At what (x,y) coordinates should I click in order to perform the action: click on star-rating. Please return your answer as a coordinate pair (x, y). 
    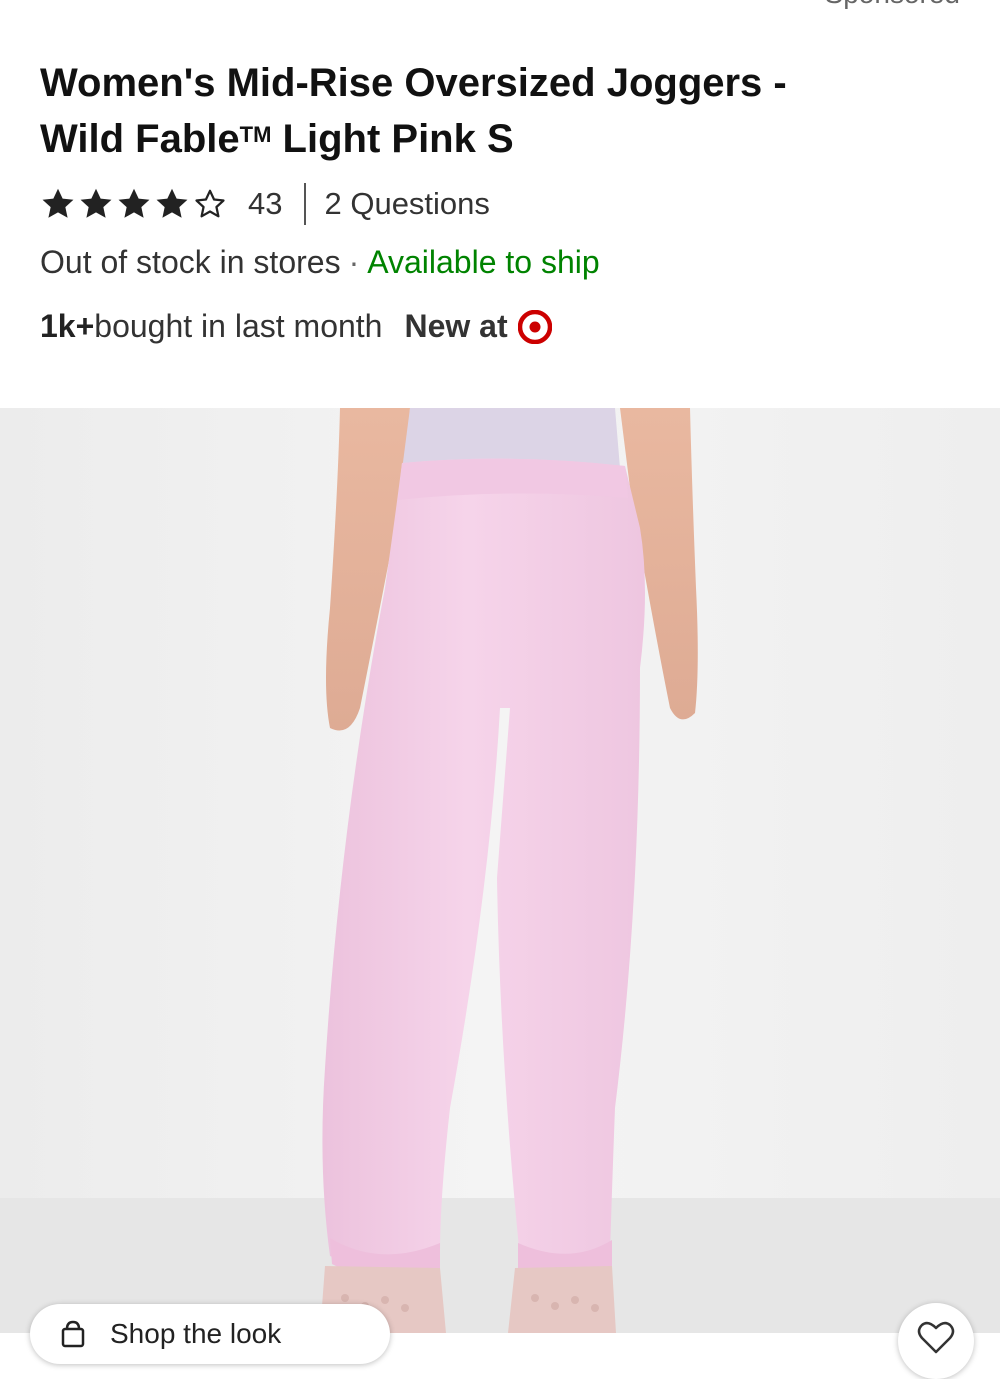
    Looking at the image, I should click on (134, 204).